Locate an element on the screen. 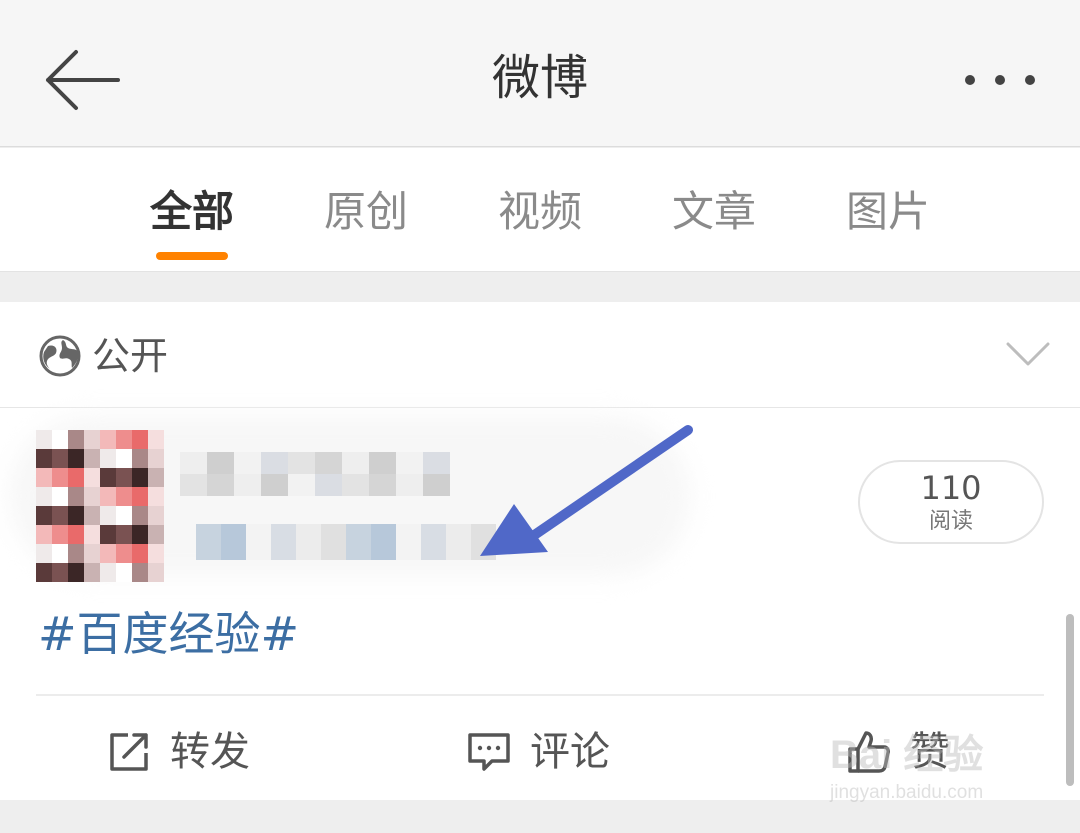 Image resolution: width=1080 pixels, height=833 pixels. tab-video: 视频 is located at coordinates (540, 212).